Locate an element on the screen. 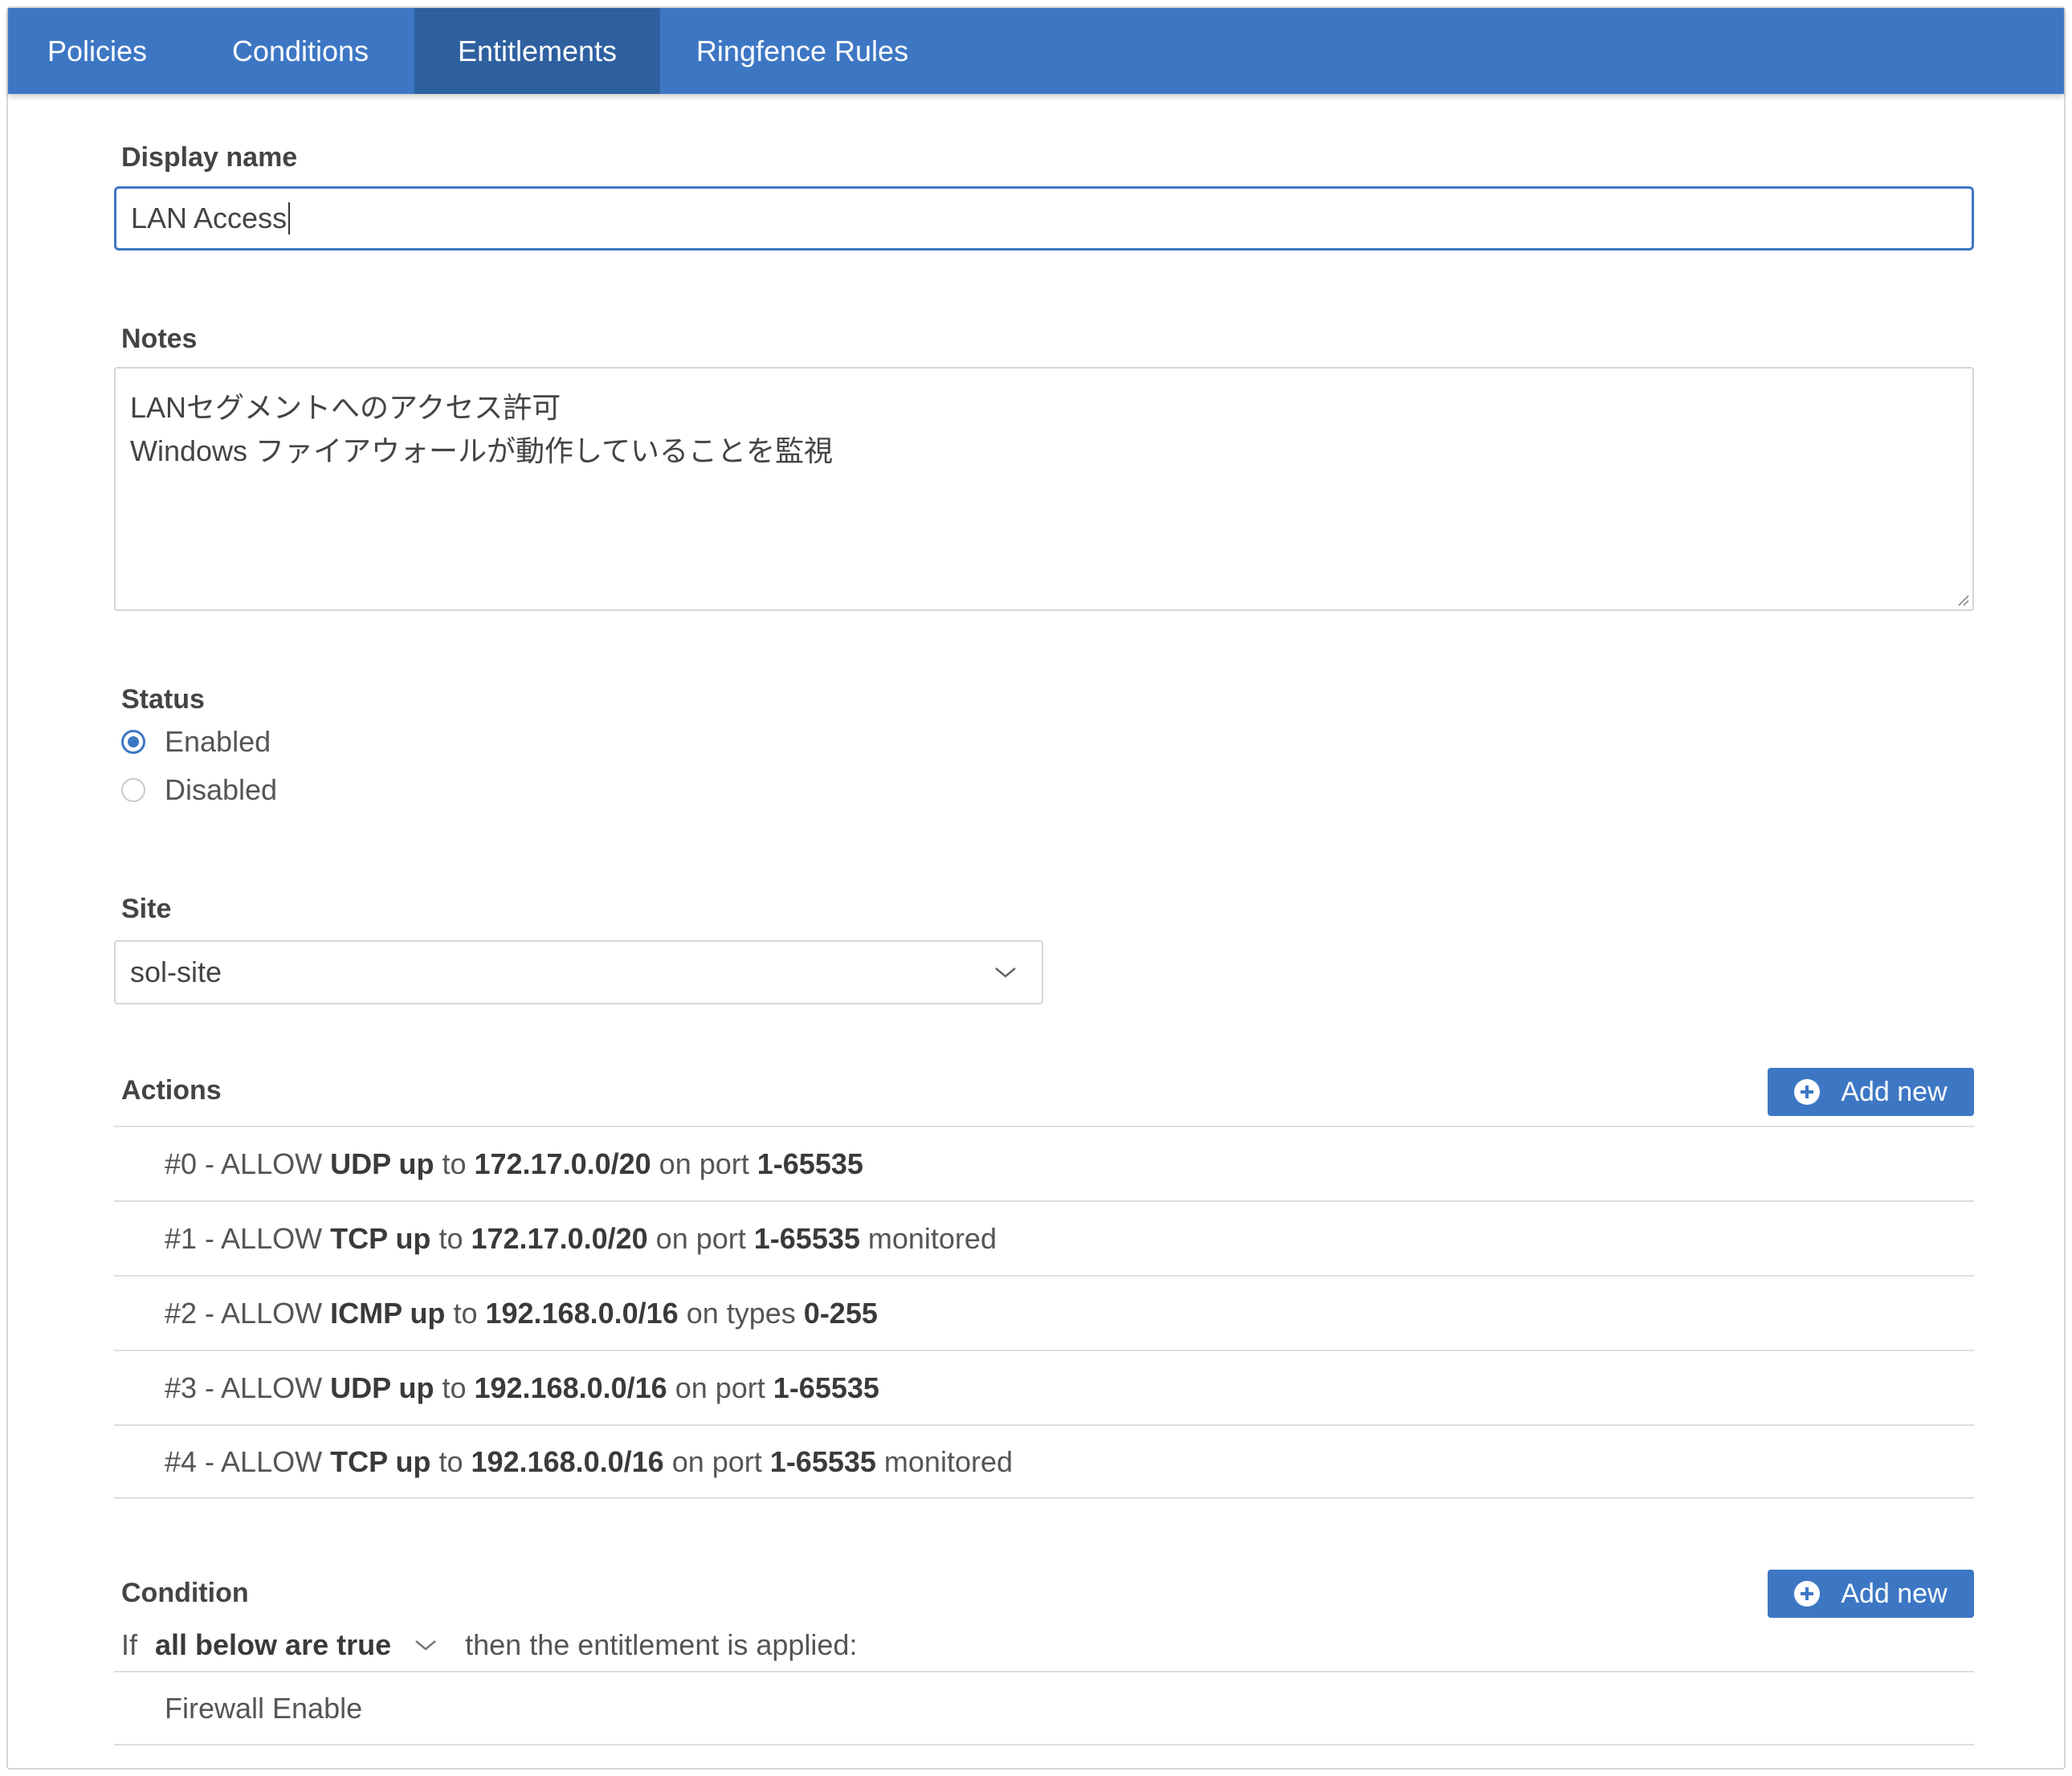 This screenshot has height=1776, width=2072. display-name-input: LAN Access is located at coordinates (1044, 218).